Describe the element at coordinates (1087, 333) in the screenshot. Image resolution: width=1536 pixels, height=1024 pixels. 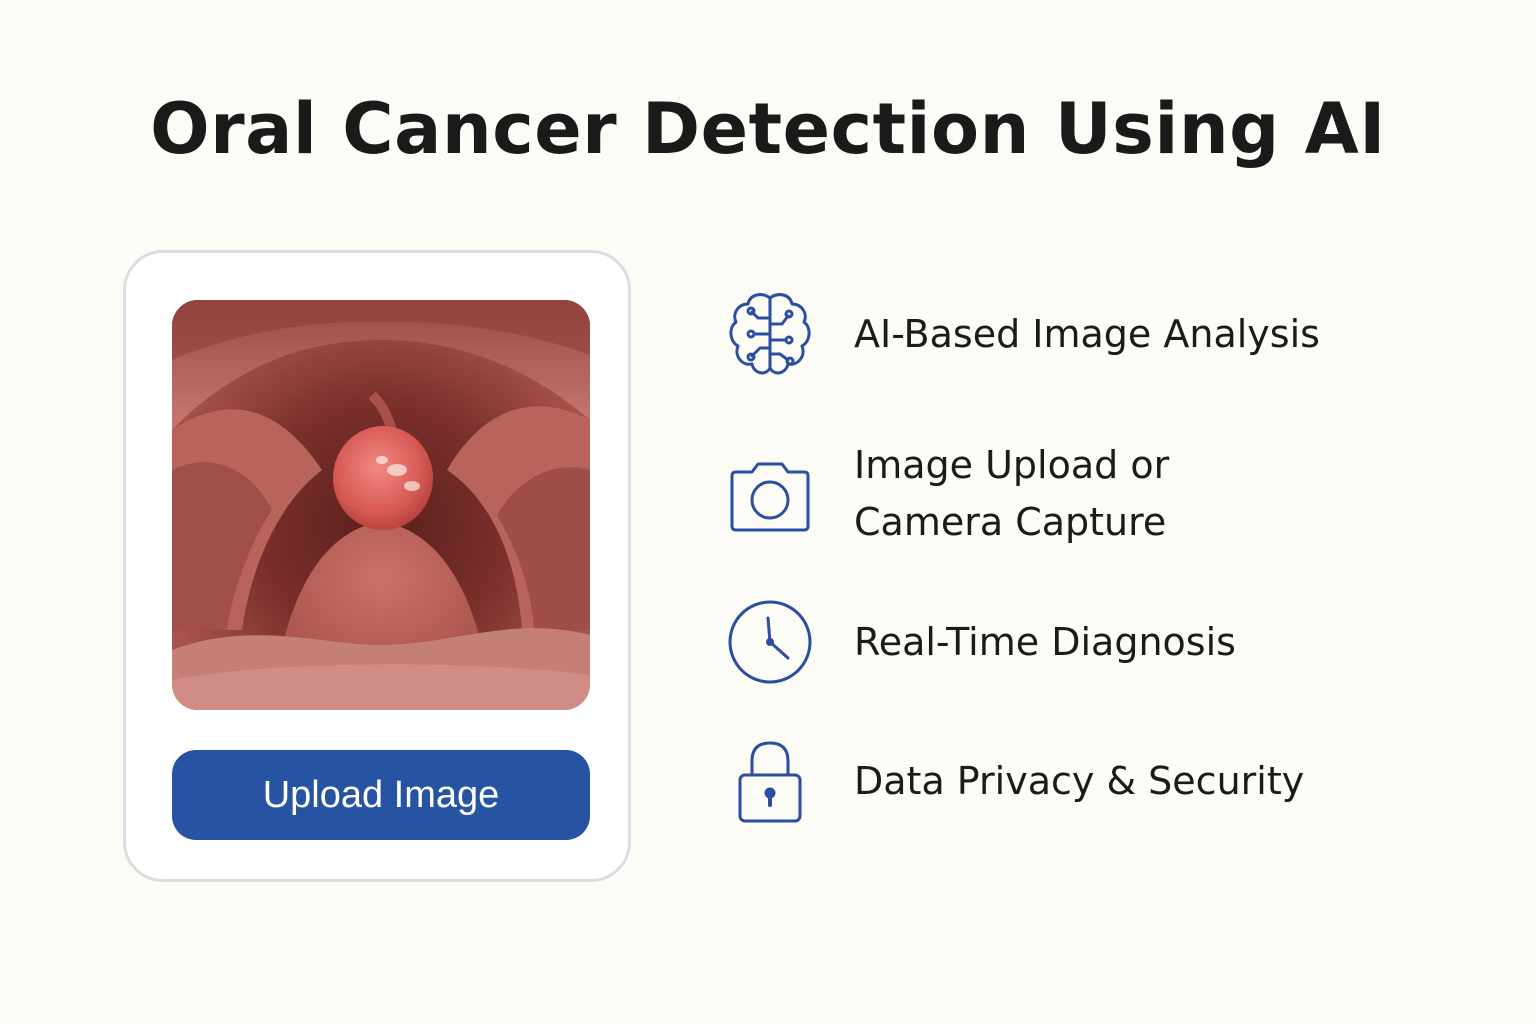
I see `feature-label: AI-Based Image Analysis` at that location.